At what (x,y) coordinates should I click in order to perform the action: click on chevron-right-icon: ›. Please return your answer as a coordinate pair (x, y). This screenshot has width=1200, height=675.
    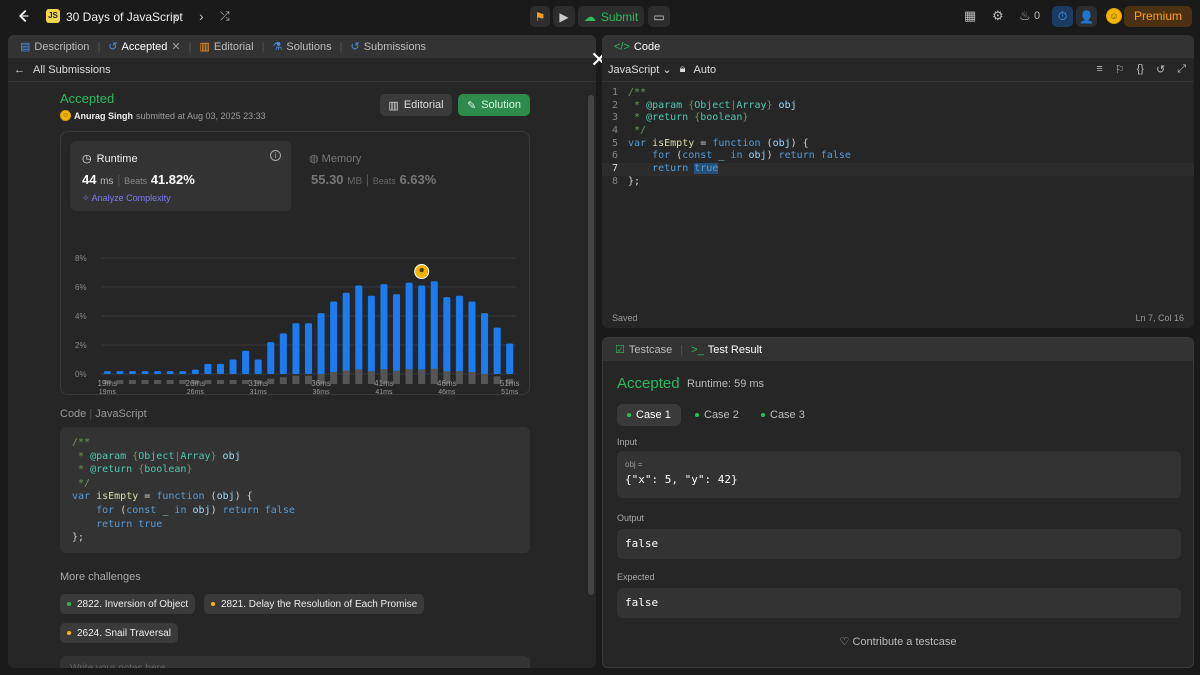
    Looking at the image, I should click on (201, 16).